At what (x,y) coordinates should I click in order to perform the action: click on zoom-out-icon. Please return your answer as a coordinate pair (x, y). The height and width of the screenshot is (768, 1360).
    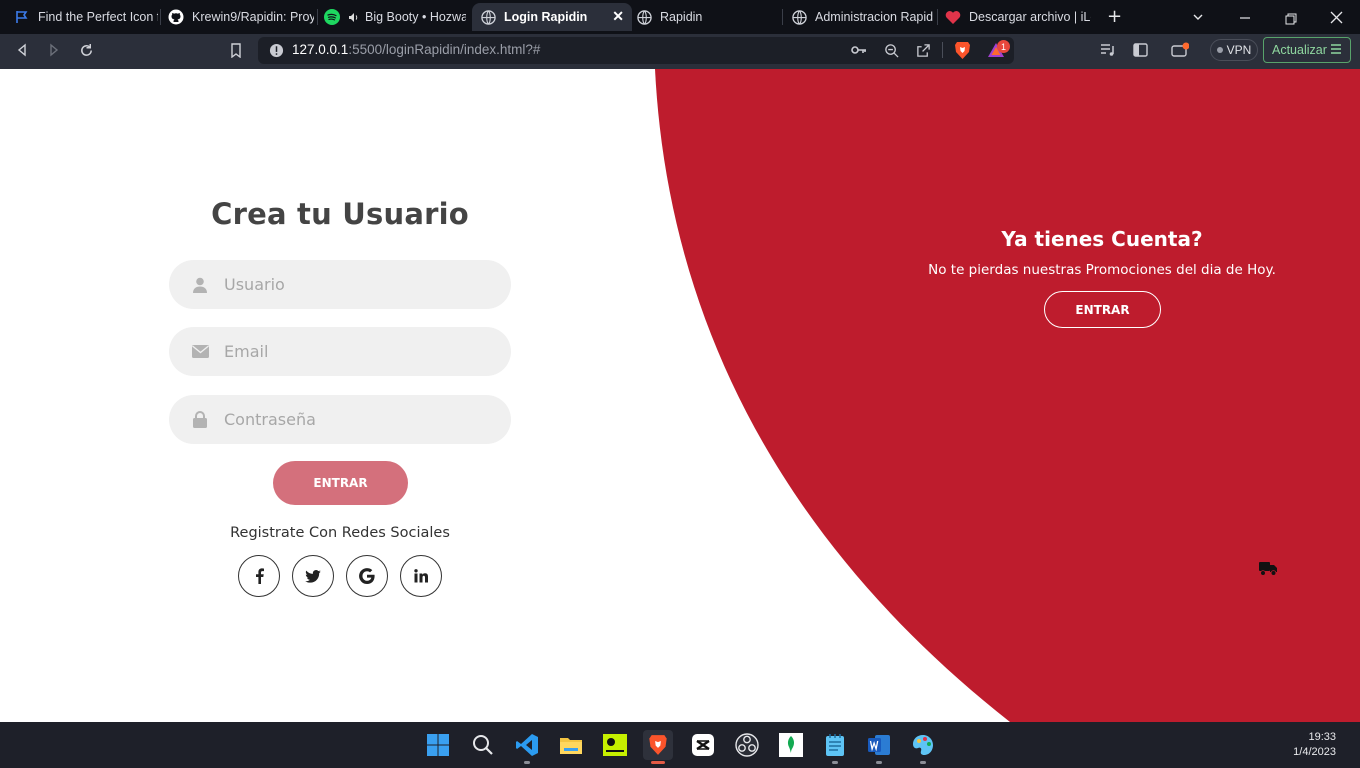
    Looking at the image, I should click on (891, 50).